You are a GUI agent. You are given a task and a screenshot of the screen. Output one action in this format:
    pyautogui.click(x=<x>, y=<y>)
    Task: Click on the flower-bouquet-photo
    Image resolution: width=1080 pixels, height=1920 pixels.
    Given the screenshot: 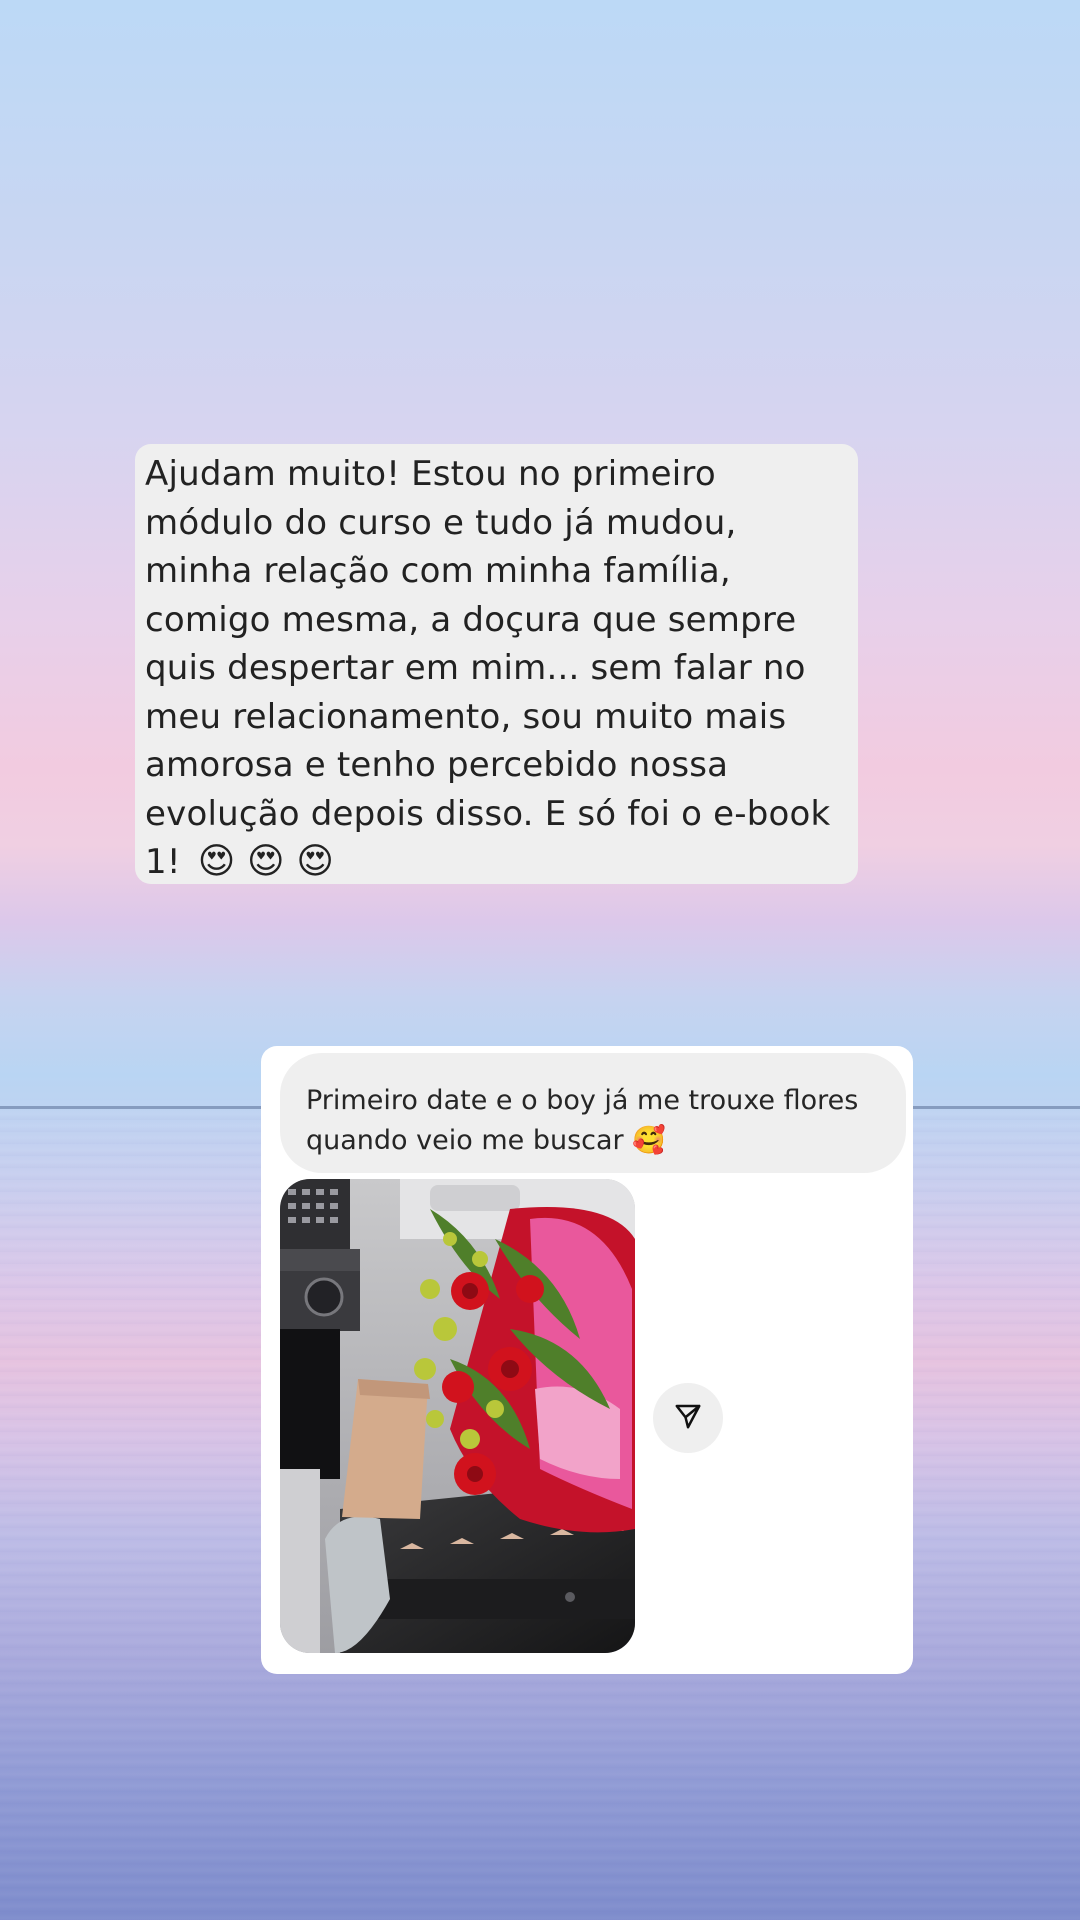 What is the action you would take?
    pyautogui.click(x=457, y=1416)
    